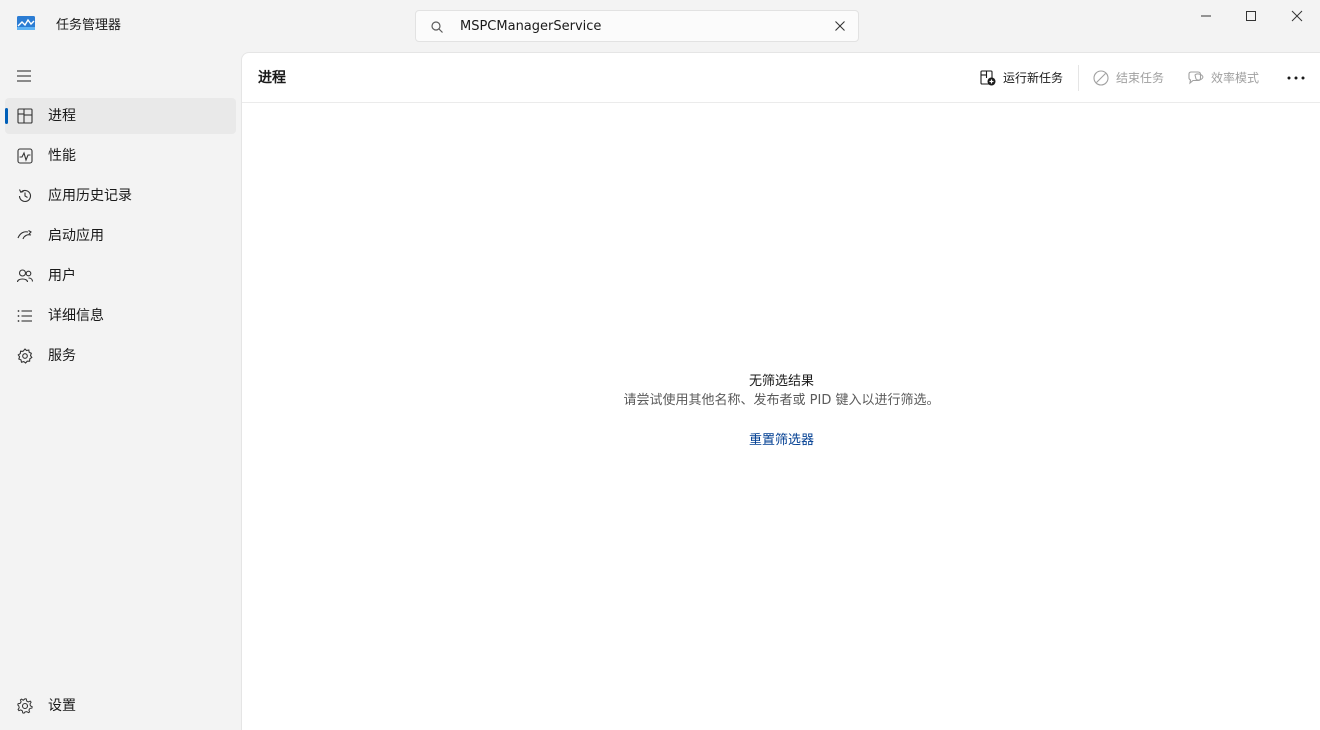 The height and width of the screenshot is (730, 1320). Describe the element at coordinates (25, 195) in the screenshot. I see `history-icon` at that location.